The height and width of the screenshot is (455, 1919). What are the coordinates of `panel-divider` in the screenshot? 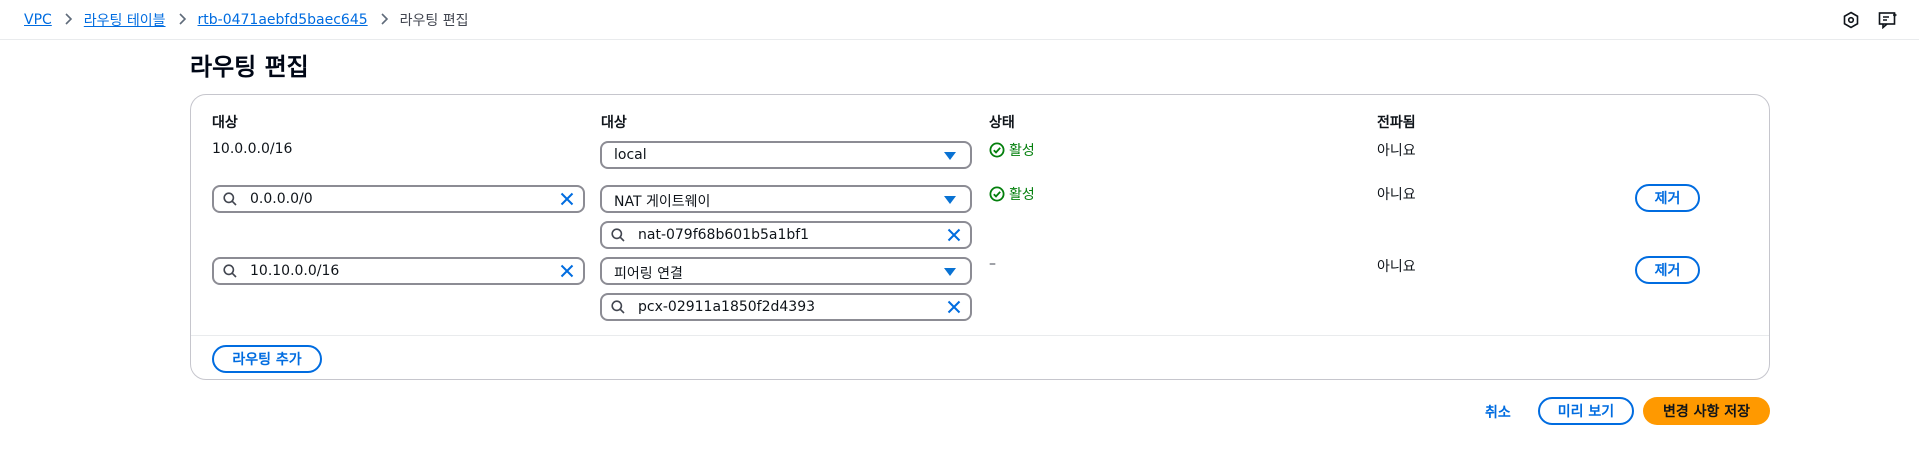 It's located at (980, 335).